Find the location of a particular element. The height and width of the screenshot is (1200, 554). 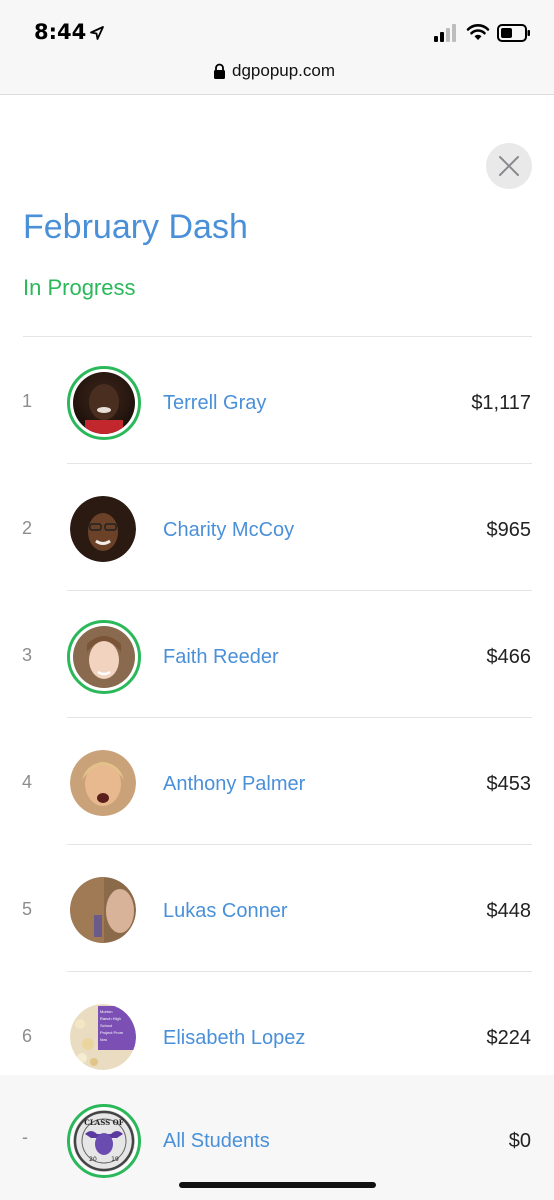

amount-raised: $965 is located at coordinates (509, 530).